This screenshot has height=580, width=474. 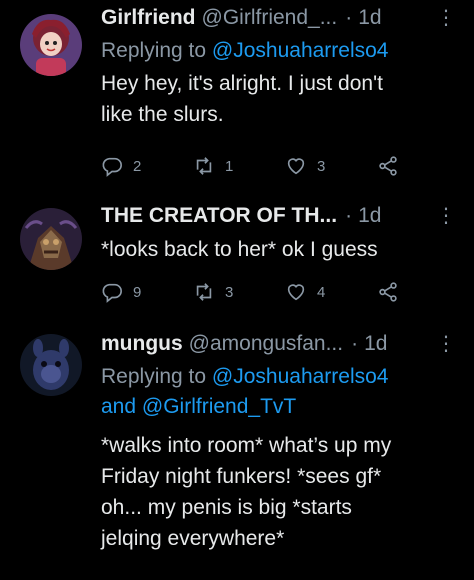 What do you see at coordinates (321, 292) in the screenshot?
I see `like-count: 4` at bounding box center [321, 292].